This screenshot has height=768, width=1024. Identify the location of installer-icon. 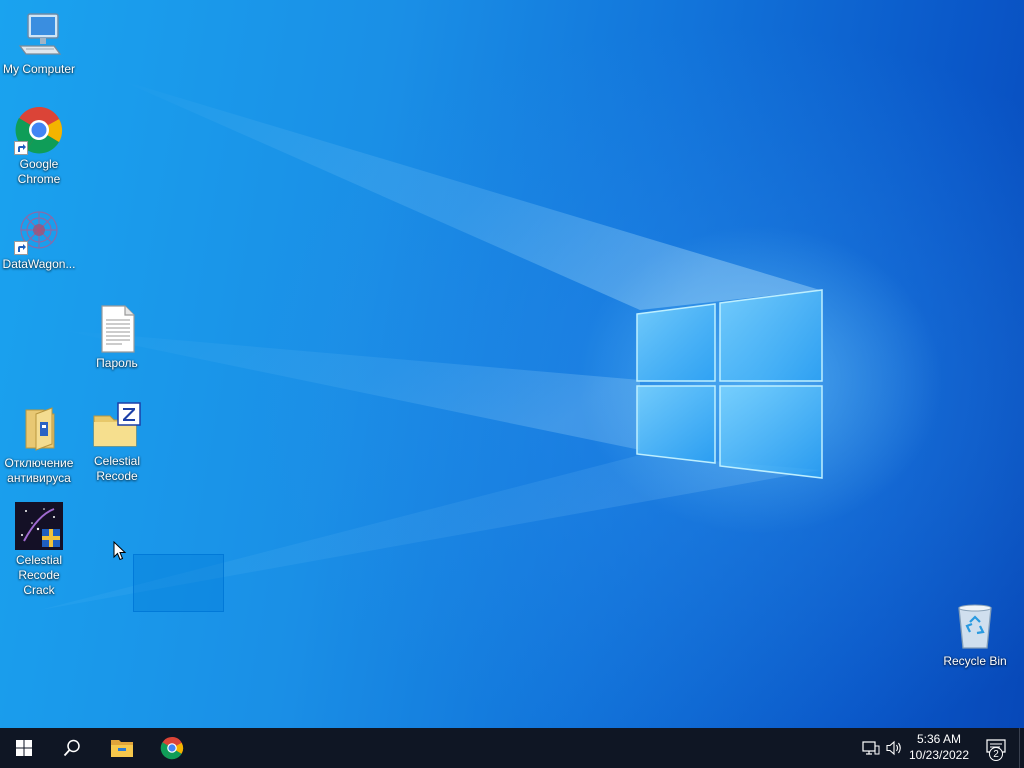
(39, 526).